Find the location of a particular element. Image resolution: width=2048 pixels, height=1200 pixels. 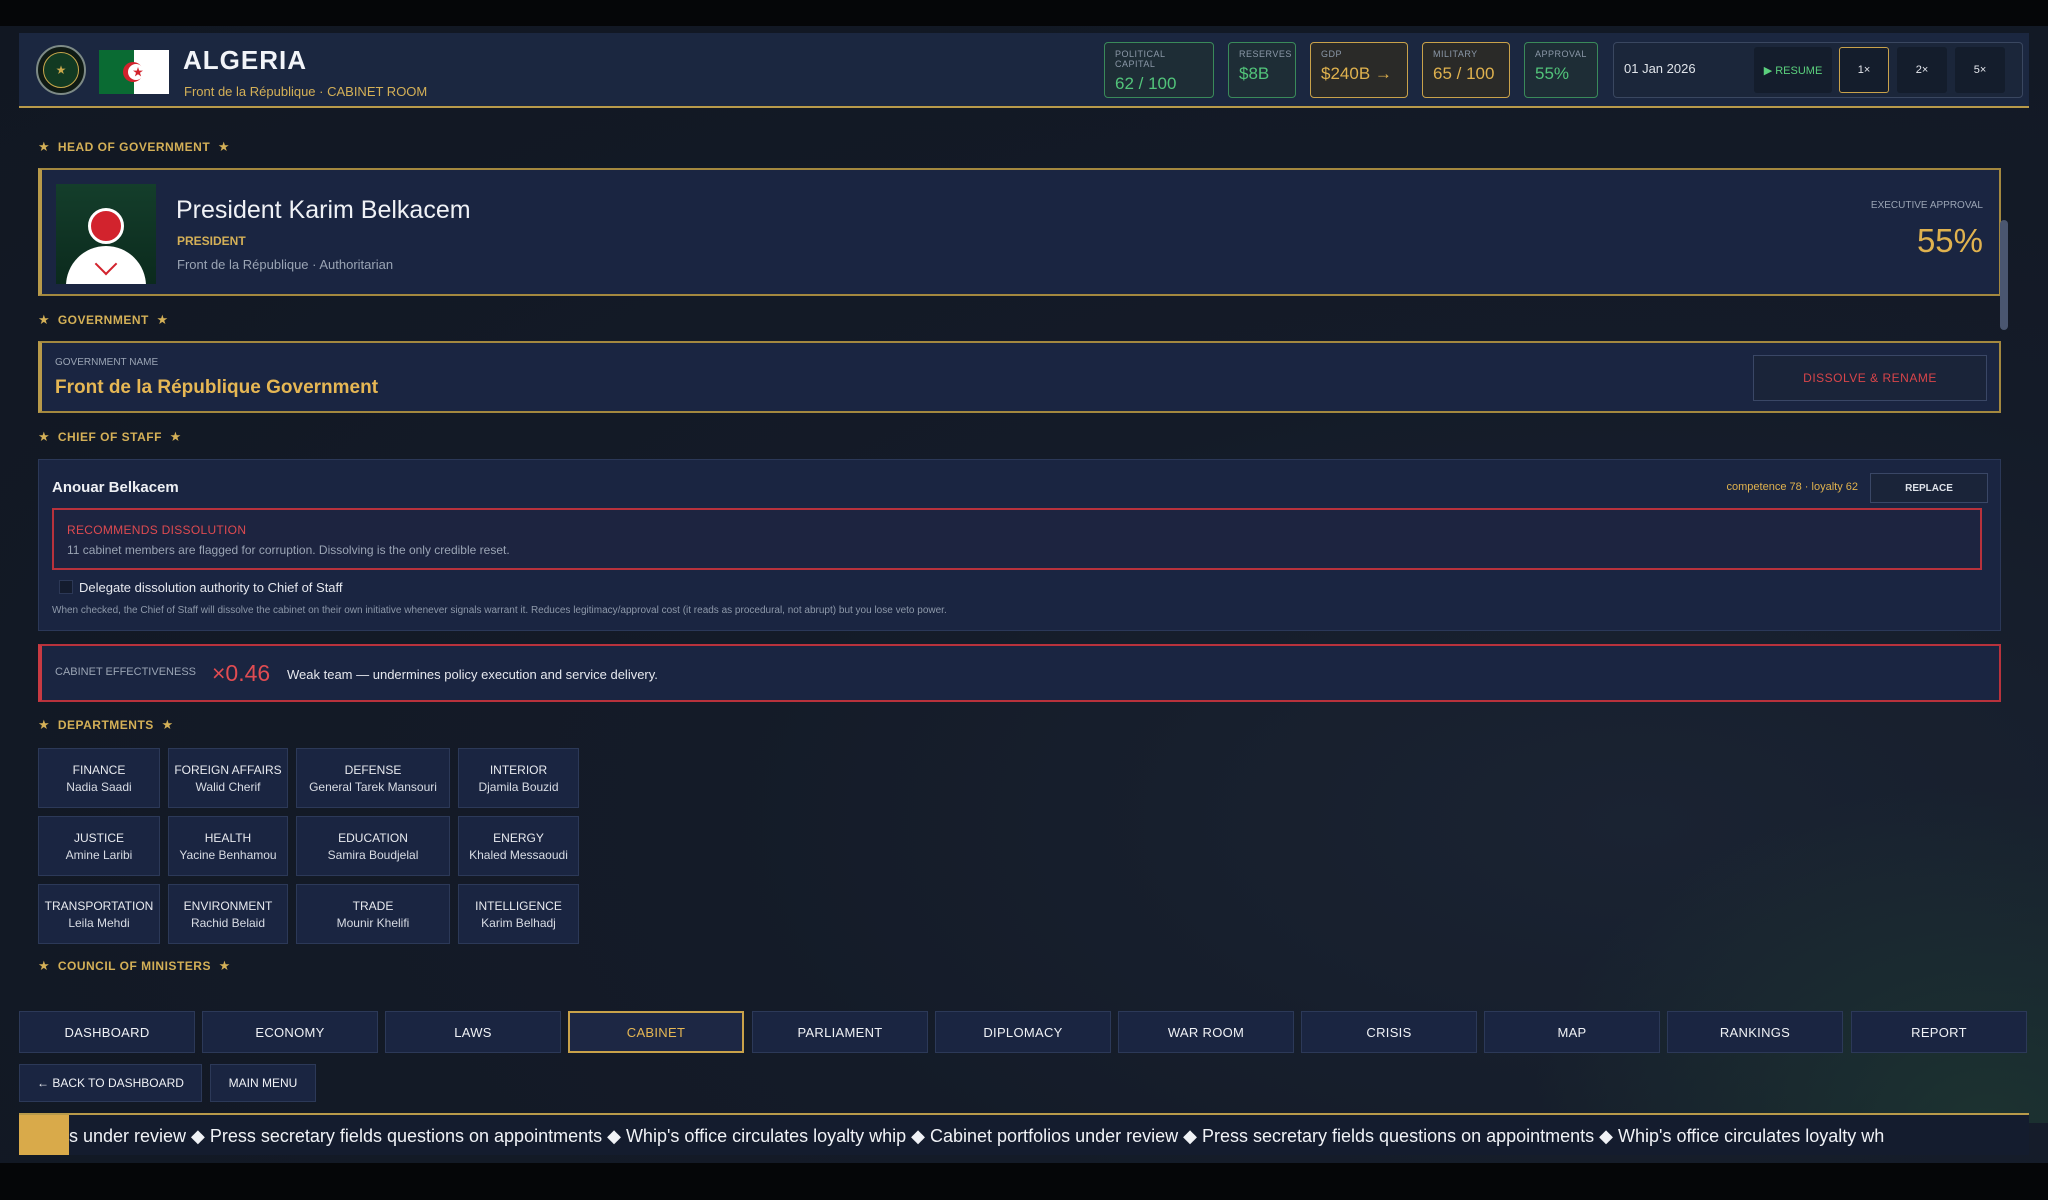

leader-portrait-avatar is located at coordinates (106, 234).